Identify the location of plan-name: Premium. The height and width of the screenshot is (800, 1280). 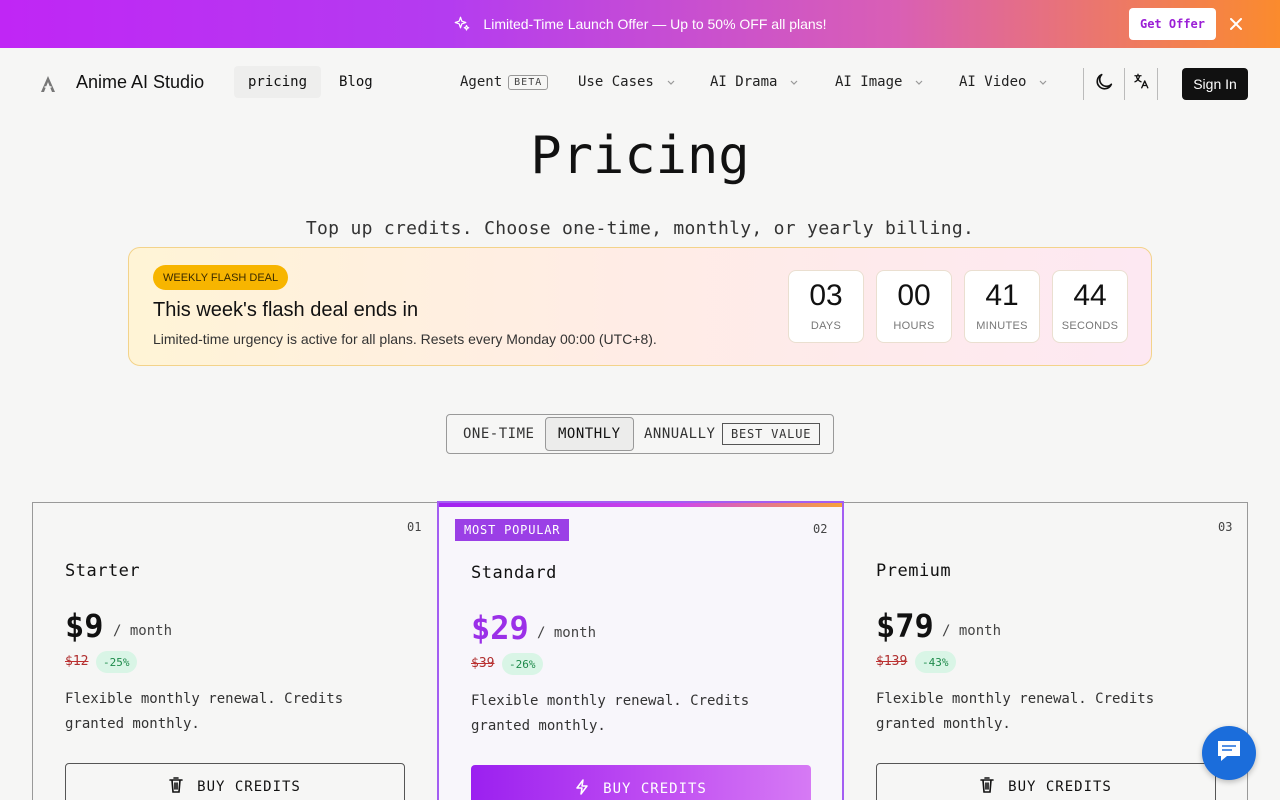
(914, 571).